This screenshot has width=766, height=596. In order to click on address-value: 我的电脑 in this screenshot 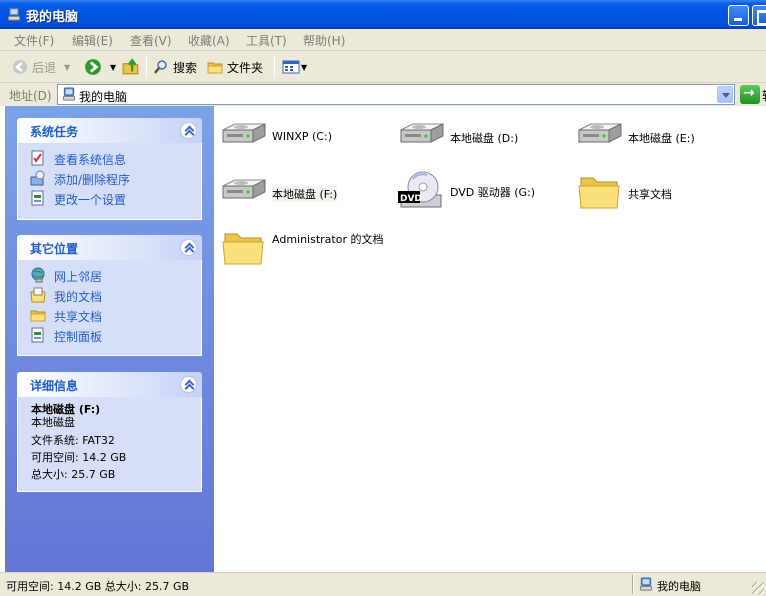, I will do `click(103, 96)`.